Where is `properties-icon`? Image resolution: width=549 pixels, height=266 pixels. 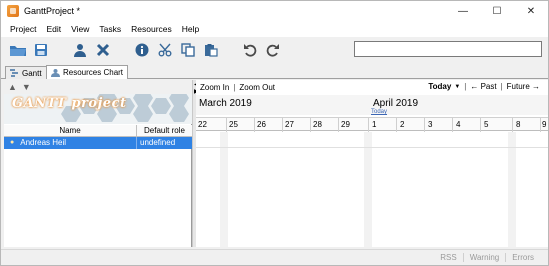 properties-icon is located at coordinates (142, 50).